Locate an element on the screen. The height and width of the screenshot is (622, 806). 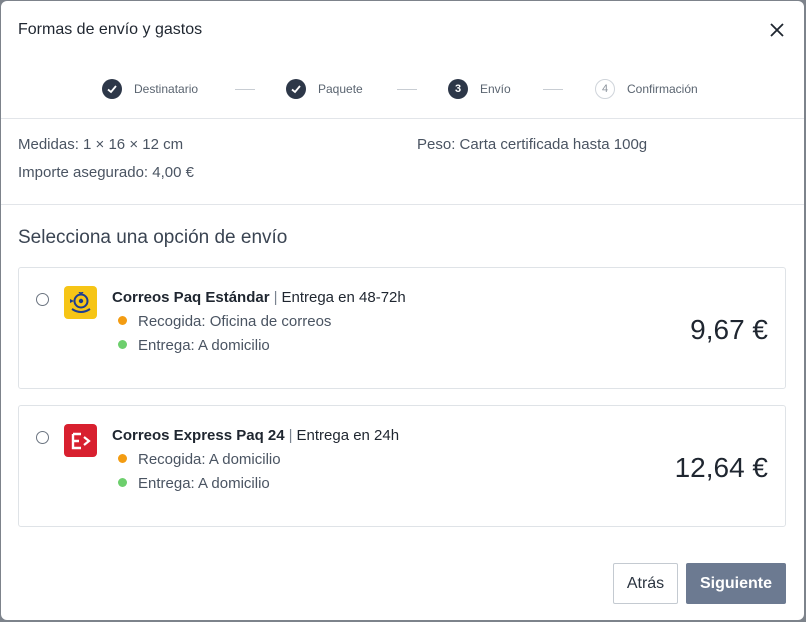
option-pickup: Recogida: Oficina de correos is located at coordinates (224, 321).